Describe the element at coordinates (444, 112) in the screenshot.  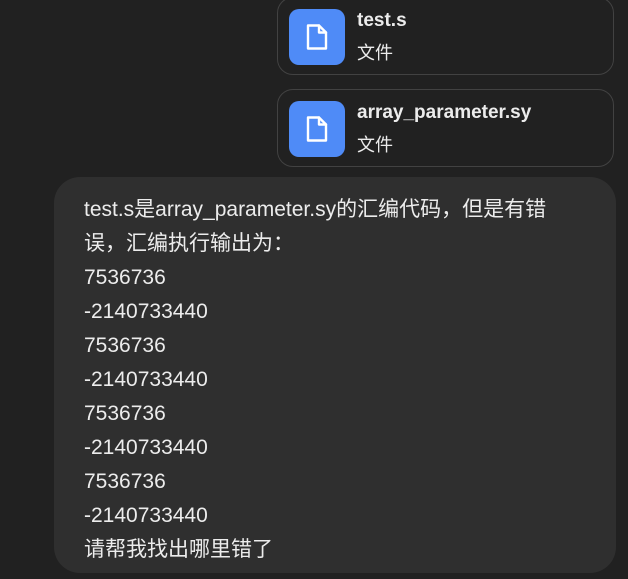
I see `attachment-file-name: array_parameter.sy` at that location.